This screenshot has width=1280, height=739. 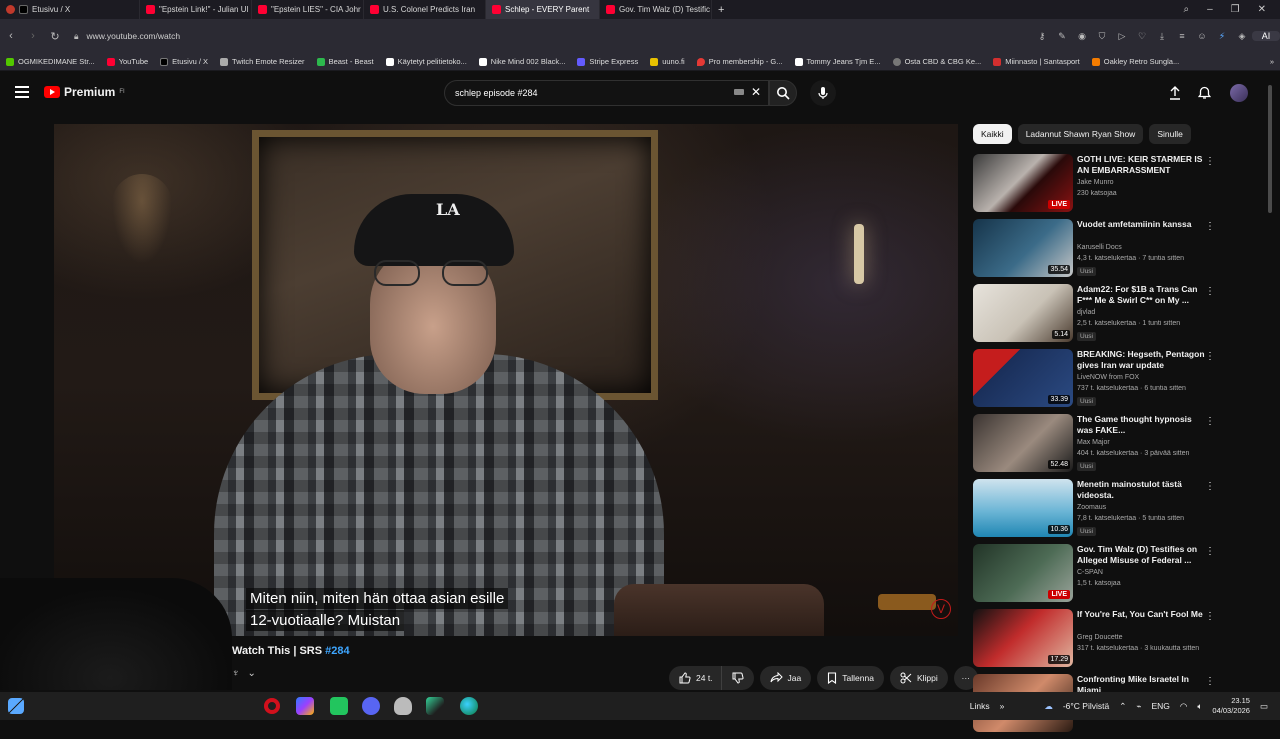 What do you see at coordinates (1142, 36) in the screenshot?
I see `heart-icon: ♡` at bounding box center [1142, 36].